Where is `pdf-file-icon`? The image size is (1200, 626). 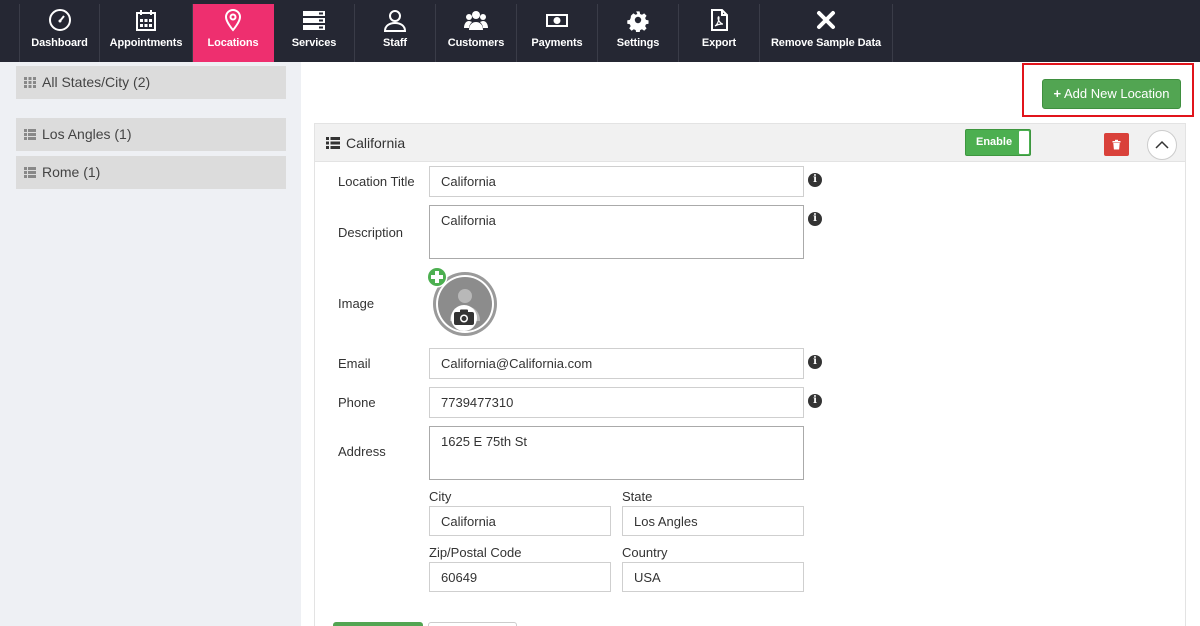 pdf-file-icon is located at coordinates (719, 20).